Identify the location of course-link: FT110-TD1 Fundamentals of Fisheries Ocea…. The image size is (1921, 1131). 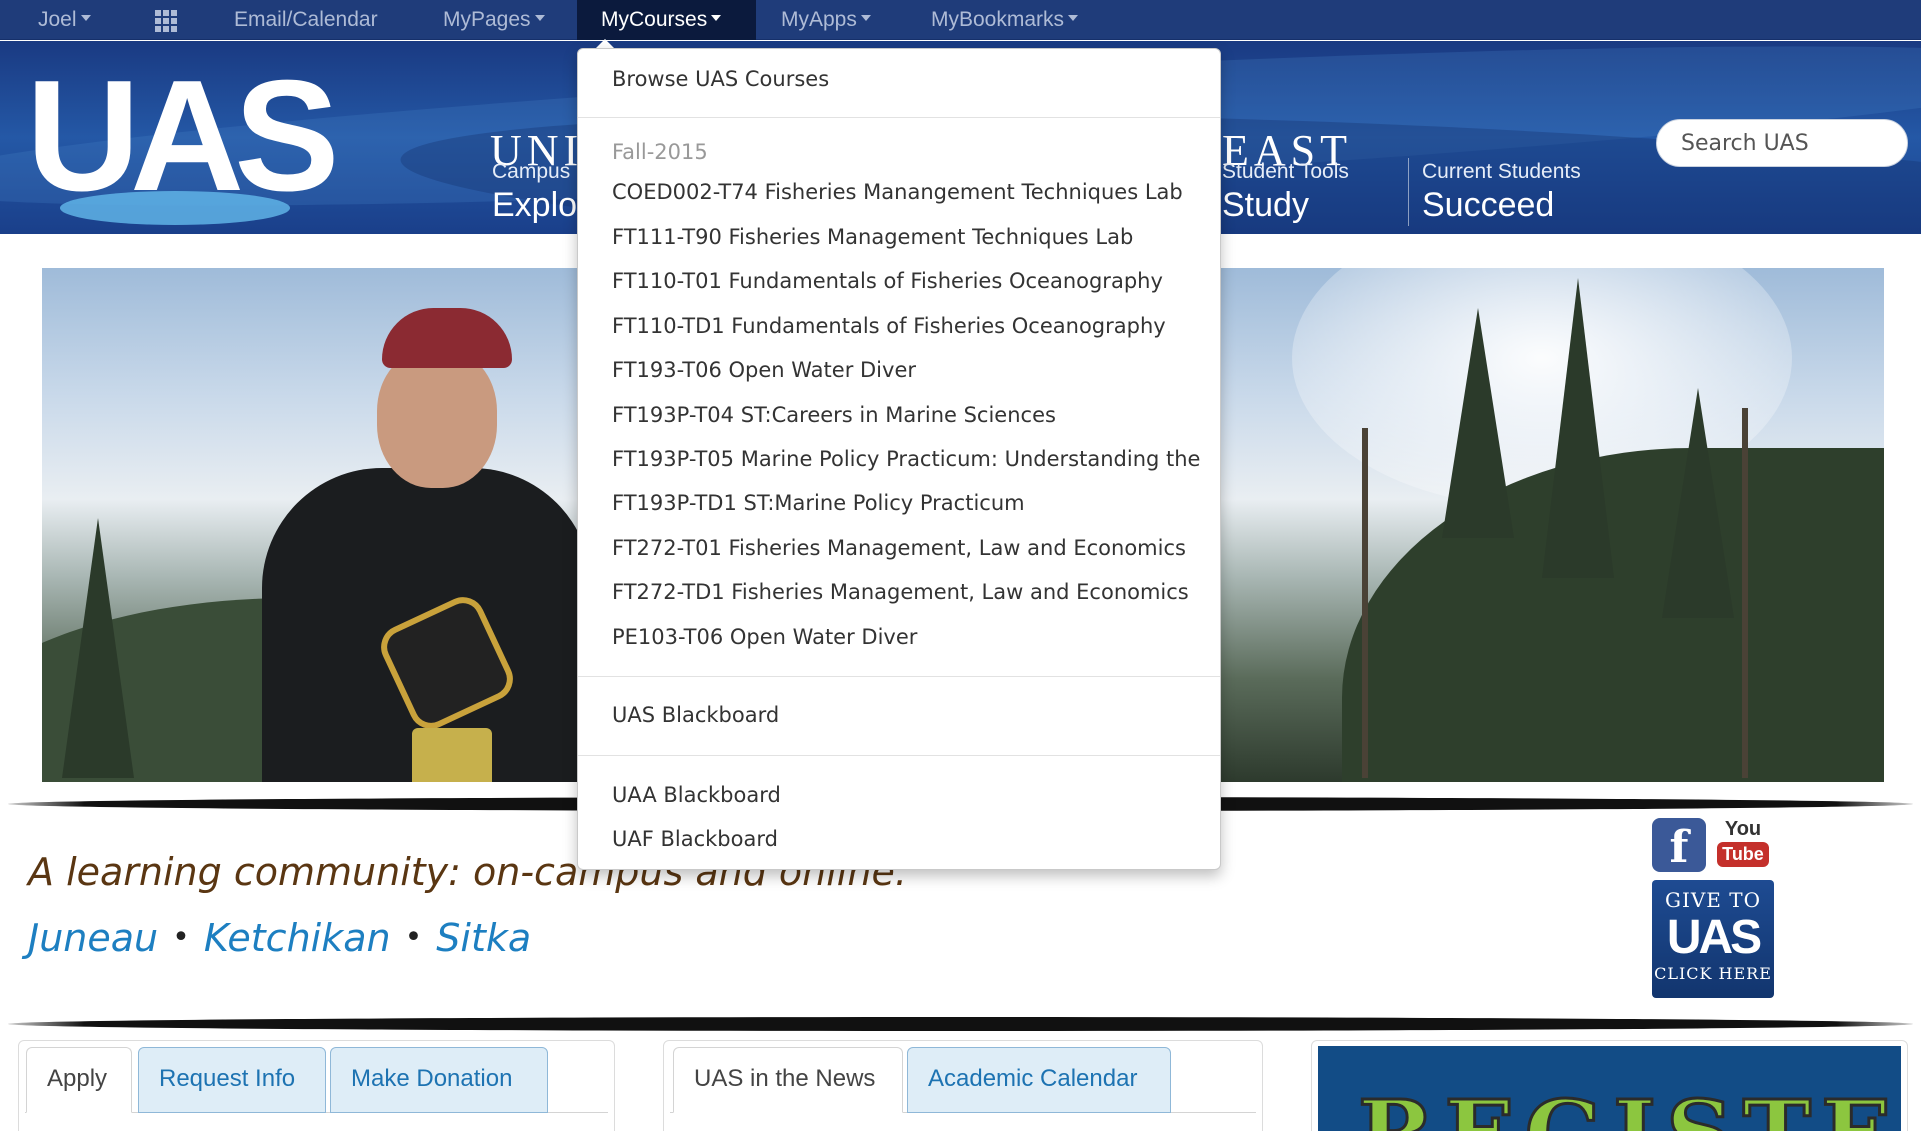
(889, 326).